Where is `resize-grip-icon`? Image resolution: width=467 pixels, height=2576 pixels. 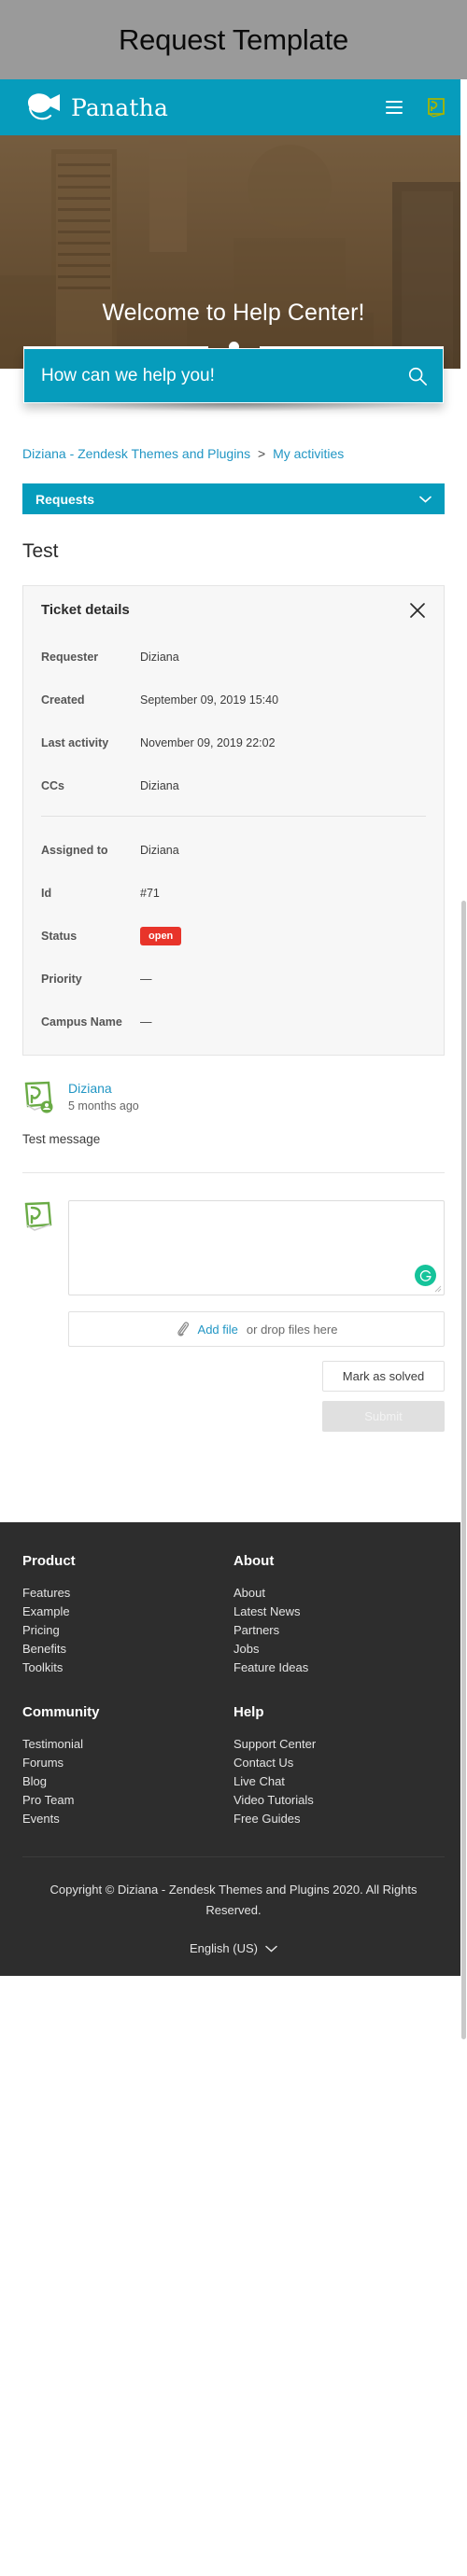 resize-grip-icon is located at coordinates (438, 1289).